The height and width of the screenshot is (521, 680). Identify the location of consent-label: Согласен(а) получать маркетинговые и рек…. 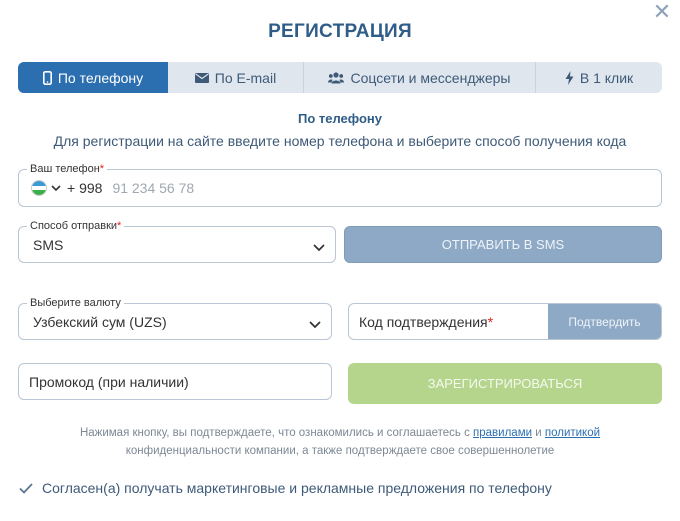
(297, 488).